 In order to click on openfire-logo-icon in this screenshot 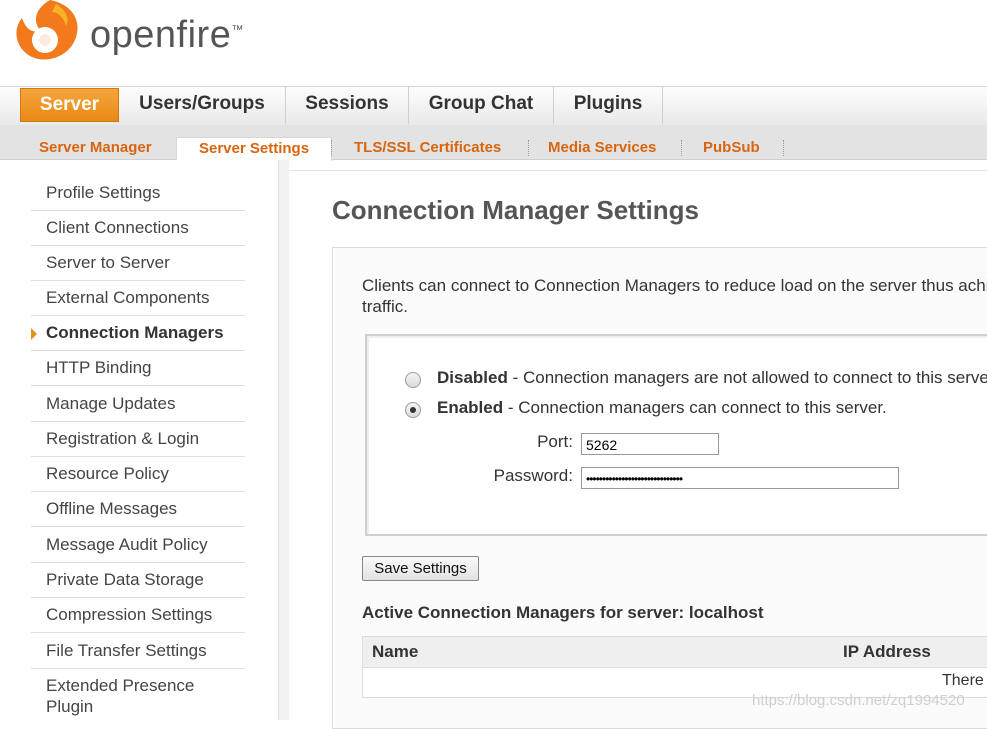, I will do `click(47, 30)`.